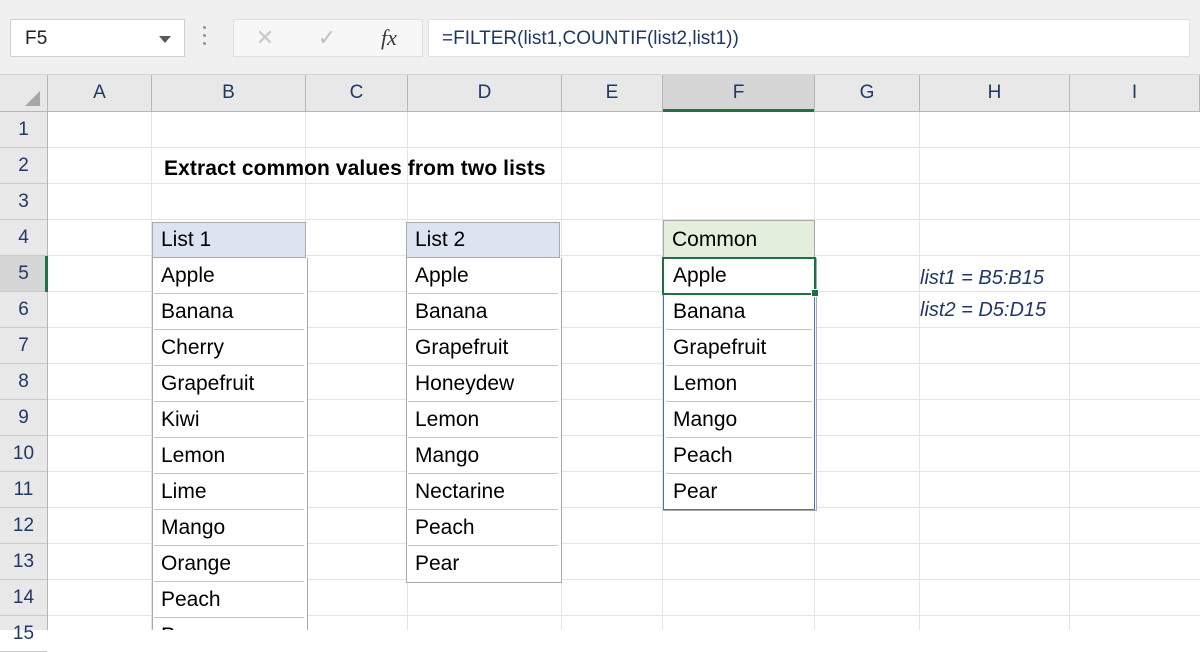  Describe the element at coordinates (229, 624) in the screenshot. I see `list1-item: Pear` at that location.